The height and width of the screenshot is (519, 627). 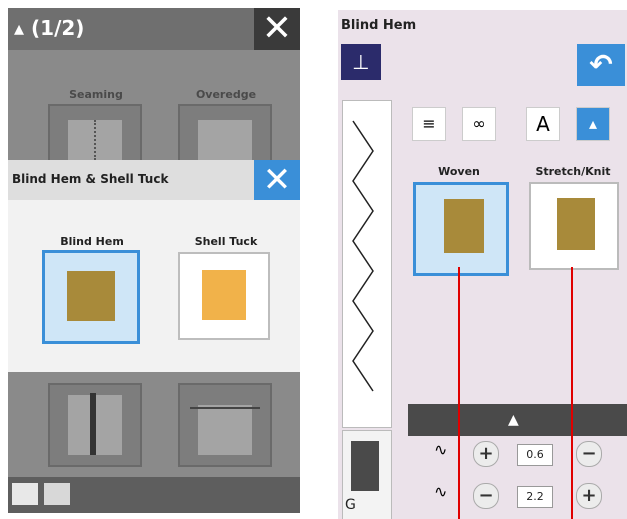 I want to click on decorative-stitch-tab: ∞, so click(x=479, y=124).